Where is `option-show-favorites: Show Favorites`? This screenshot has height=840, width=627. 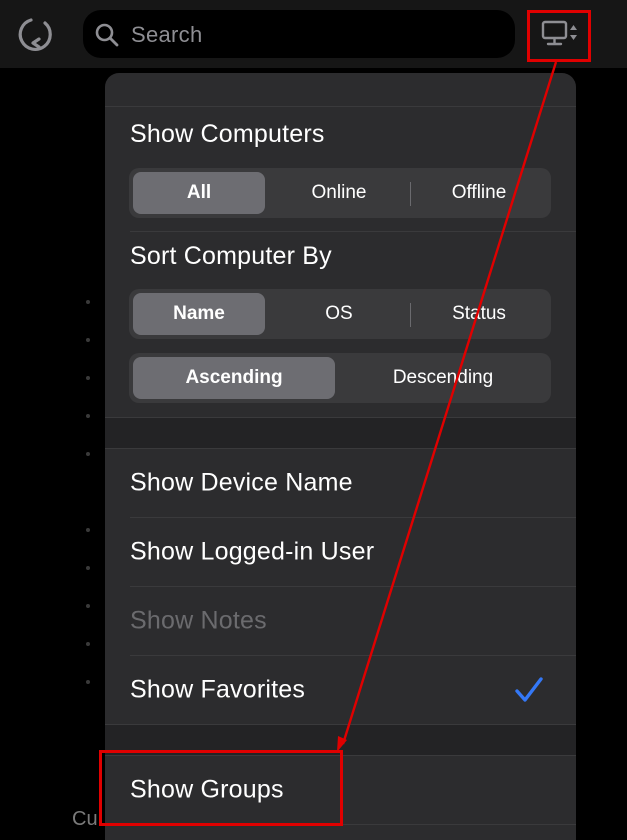 option-show-favorites: Show Favorites is located at coordinates (340, 690).